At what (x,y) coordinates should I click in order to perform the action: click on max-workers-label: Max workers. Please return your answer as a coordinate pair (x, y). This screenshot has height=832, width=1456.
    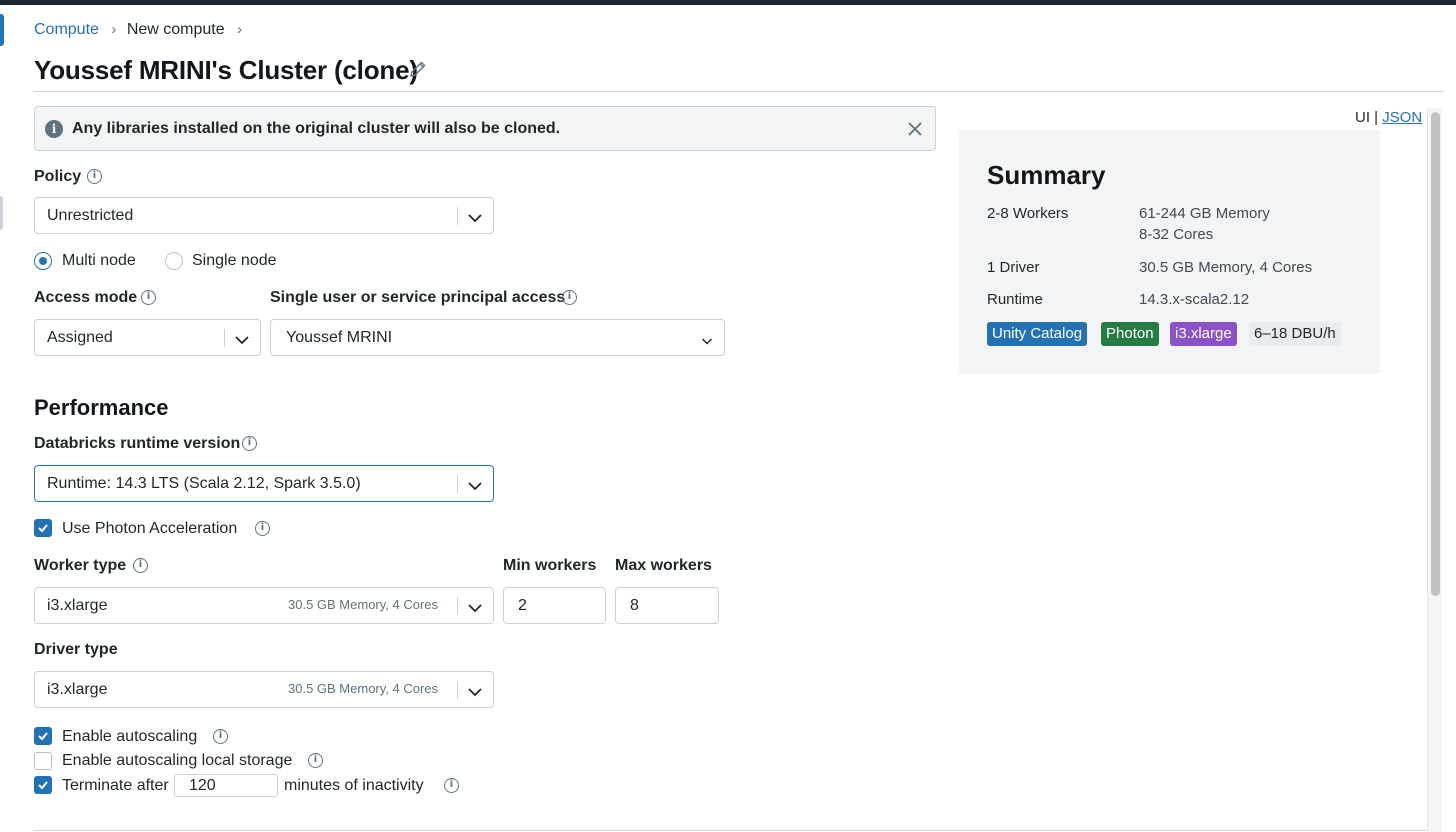
    Looking at the image, I should click on (663, 565).